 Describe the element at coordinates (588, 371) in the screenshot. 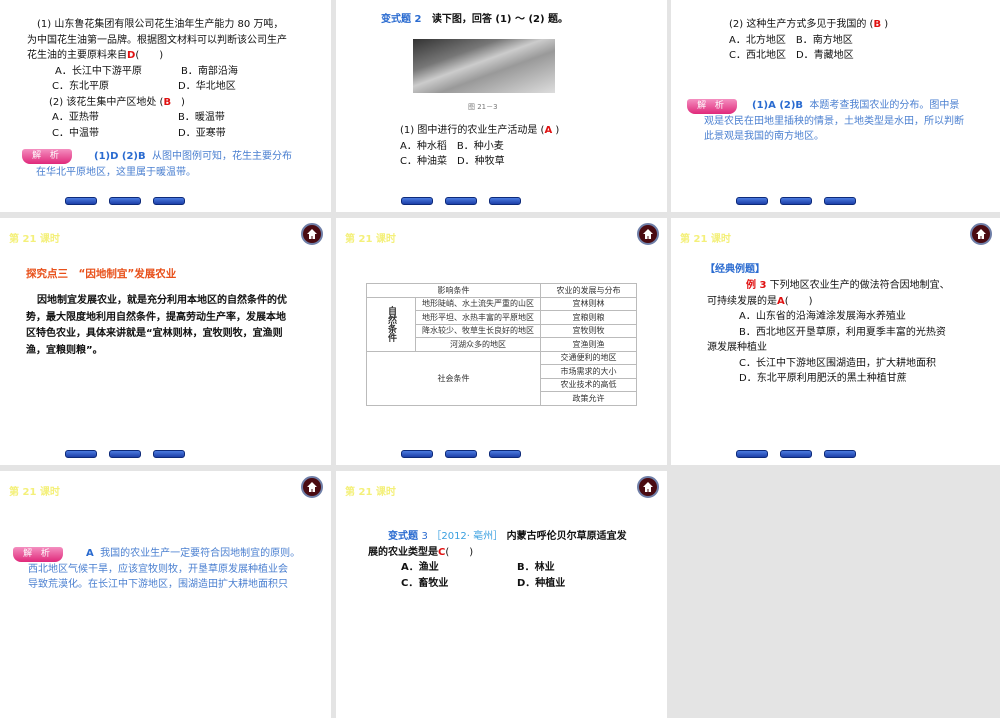

I see `table-cell: 市场需求的大小` at that location.